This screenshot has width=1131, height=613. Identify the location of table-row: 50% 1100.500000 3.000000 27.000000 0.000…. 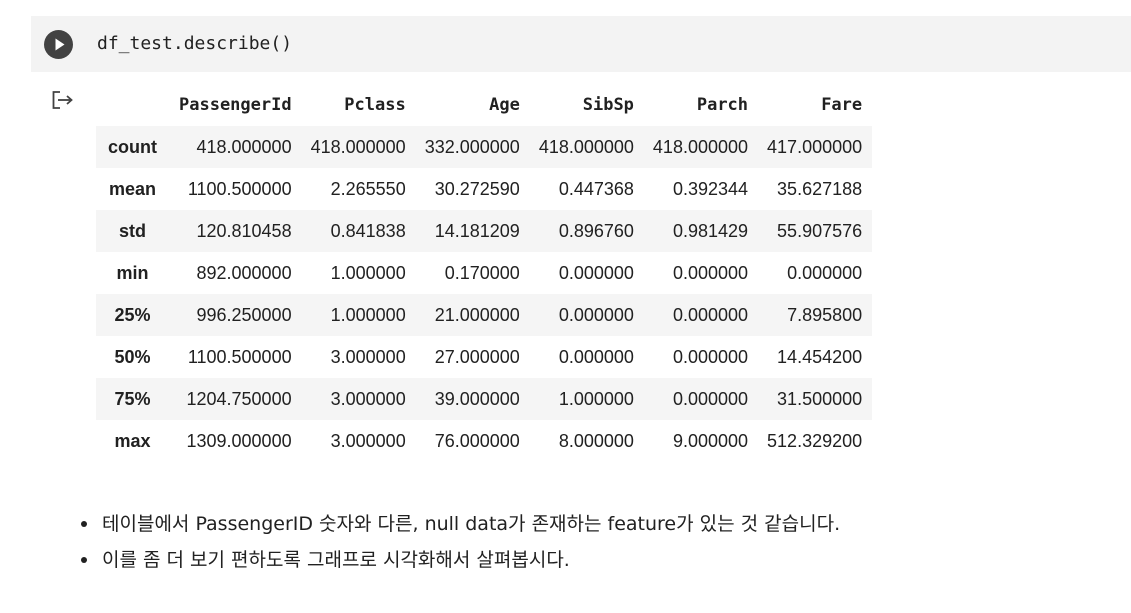
(484, 357).